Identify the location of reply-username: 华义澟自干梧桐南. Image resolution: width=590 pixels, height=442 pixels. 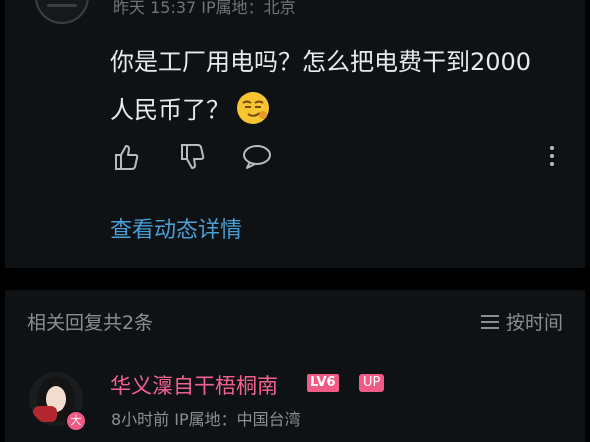
(194, 385).